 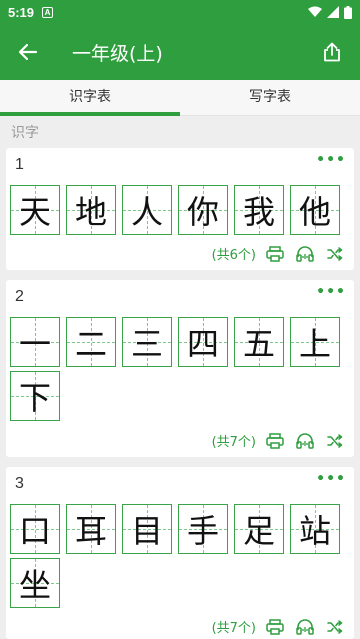 What do you see at coordinates (315, 342) in the screenshot?
I see `character-cell: 上` at bounding box center [315, 342].